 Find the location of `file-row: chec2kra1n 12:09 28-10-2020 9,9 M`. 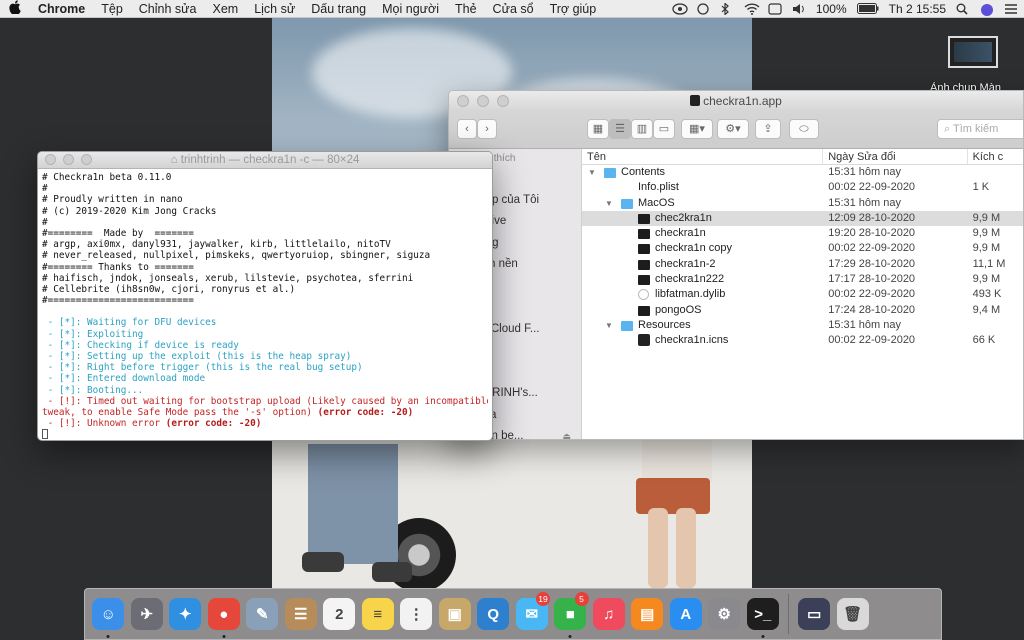

file-row: chec2kra1n 12:09 28-10-2020 9,9 M is located at coordinates (802, 218).